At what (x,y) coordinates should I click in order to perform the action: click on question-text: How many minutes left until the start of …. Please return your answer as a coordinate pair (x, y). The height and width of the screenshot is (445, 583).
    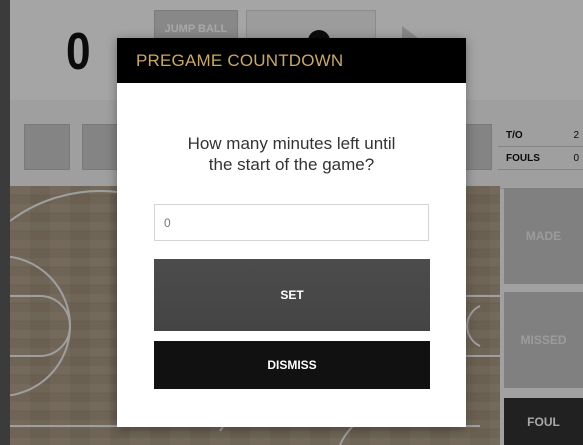
    Looking at the image, I should click on (291, 154).